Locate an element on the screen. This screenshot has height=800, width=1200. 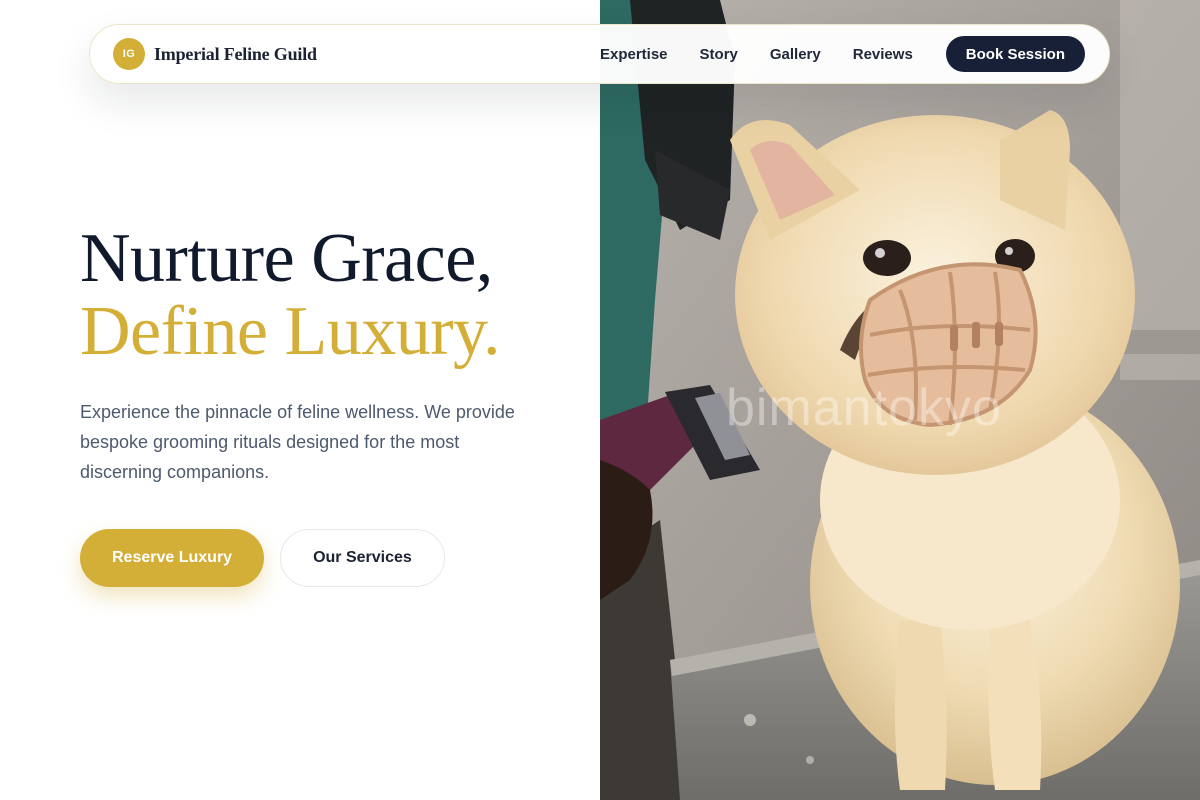
book-session-button: Book Session is located at coordinates (1015, 54).